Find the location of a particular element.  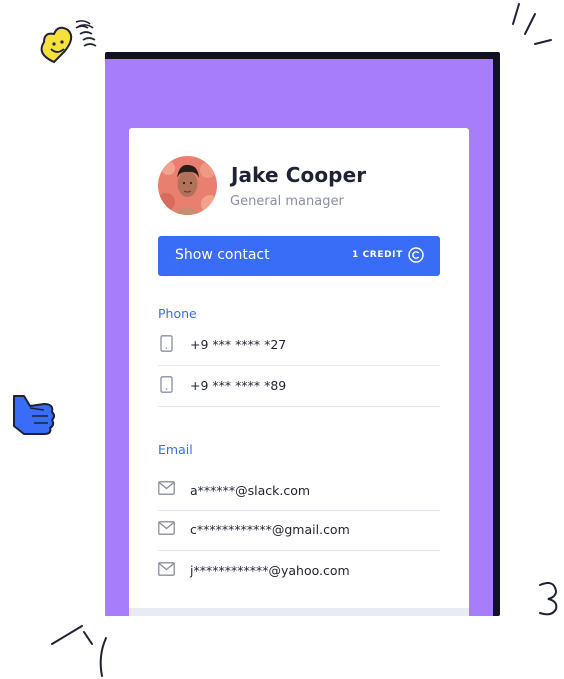

email-row: a******@slack.com is located at coordinates (299, 490).